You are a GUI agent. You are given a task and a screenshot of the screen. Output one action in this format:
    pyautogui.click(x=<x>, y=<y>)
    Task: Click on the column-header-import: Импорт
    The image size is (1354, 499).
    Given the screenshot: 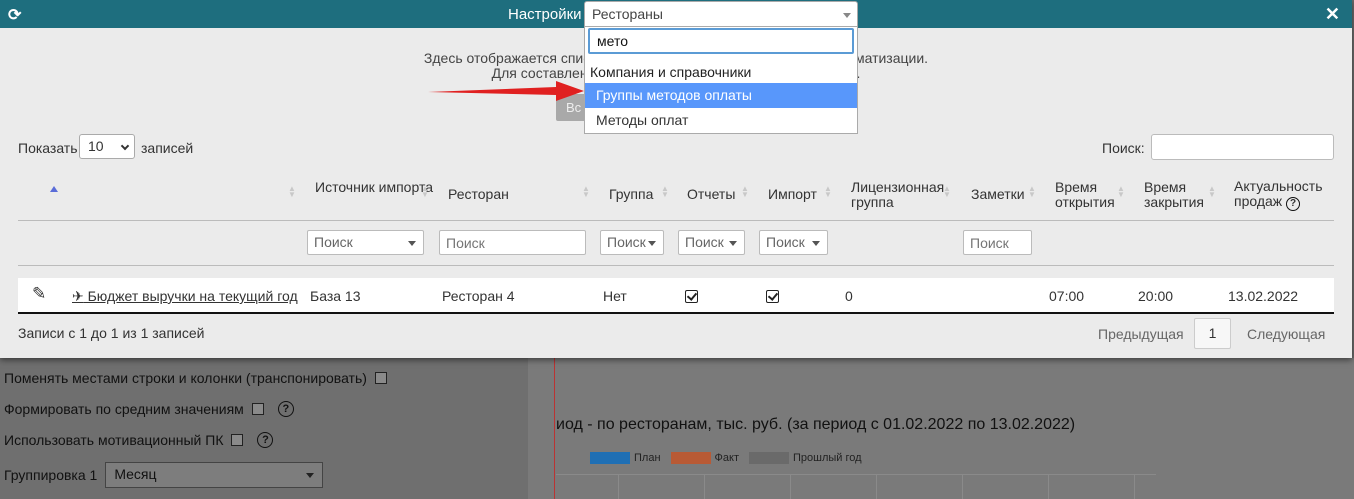 What is the action you would take?
    pyautogui.click(x=792, y=194)
    